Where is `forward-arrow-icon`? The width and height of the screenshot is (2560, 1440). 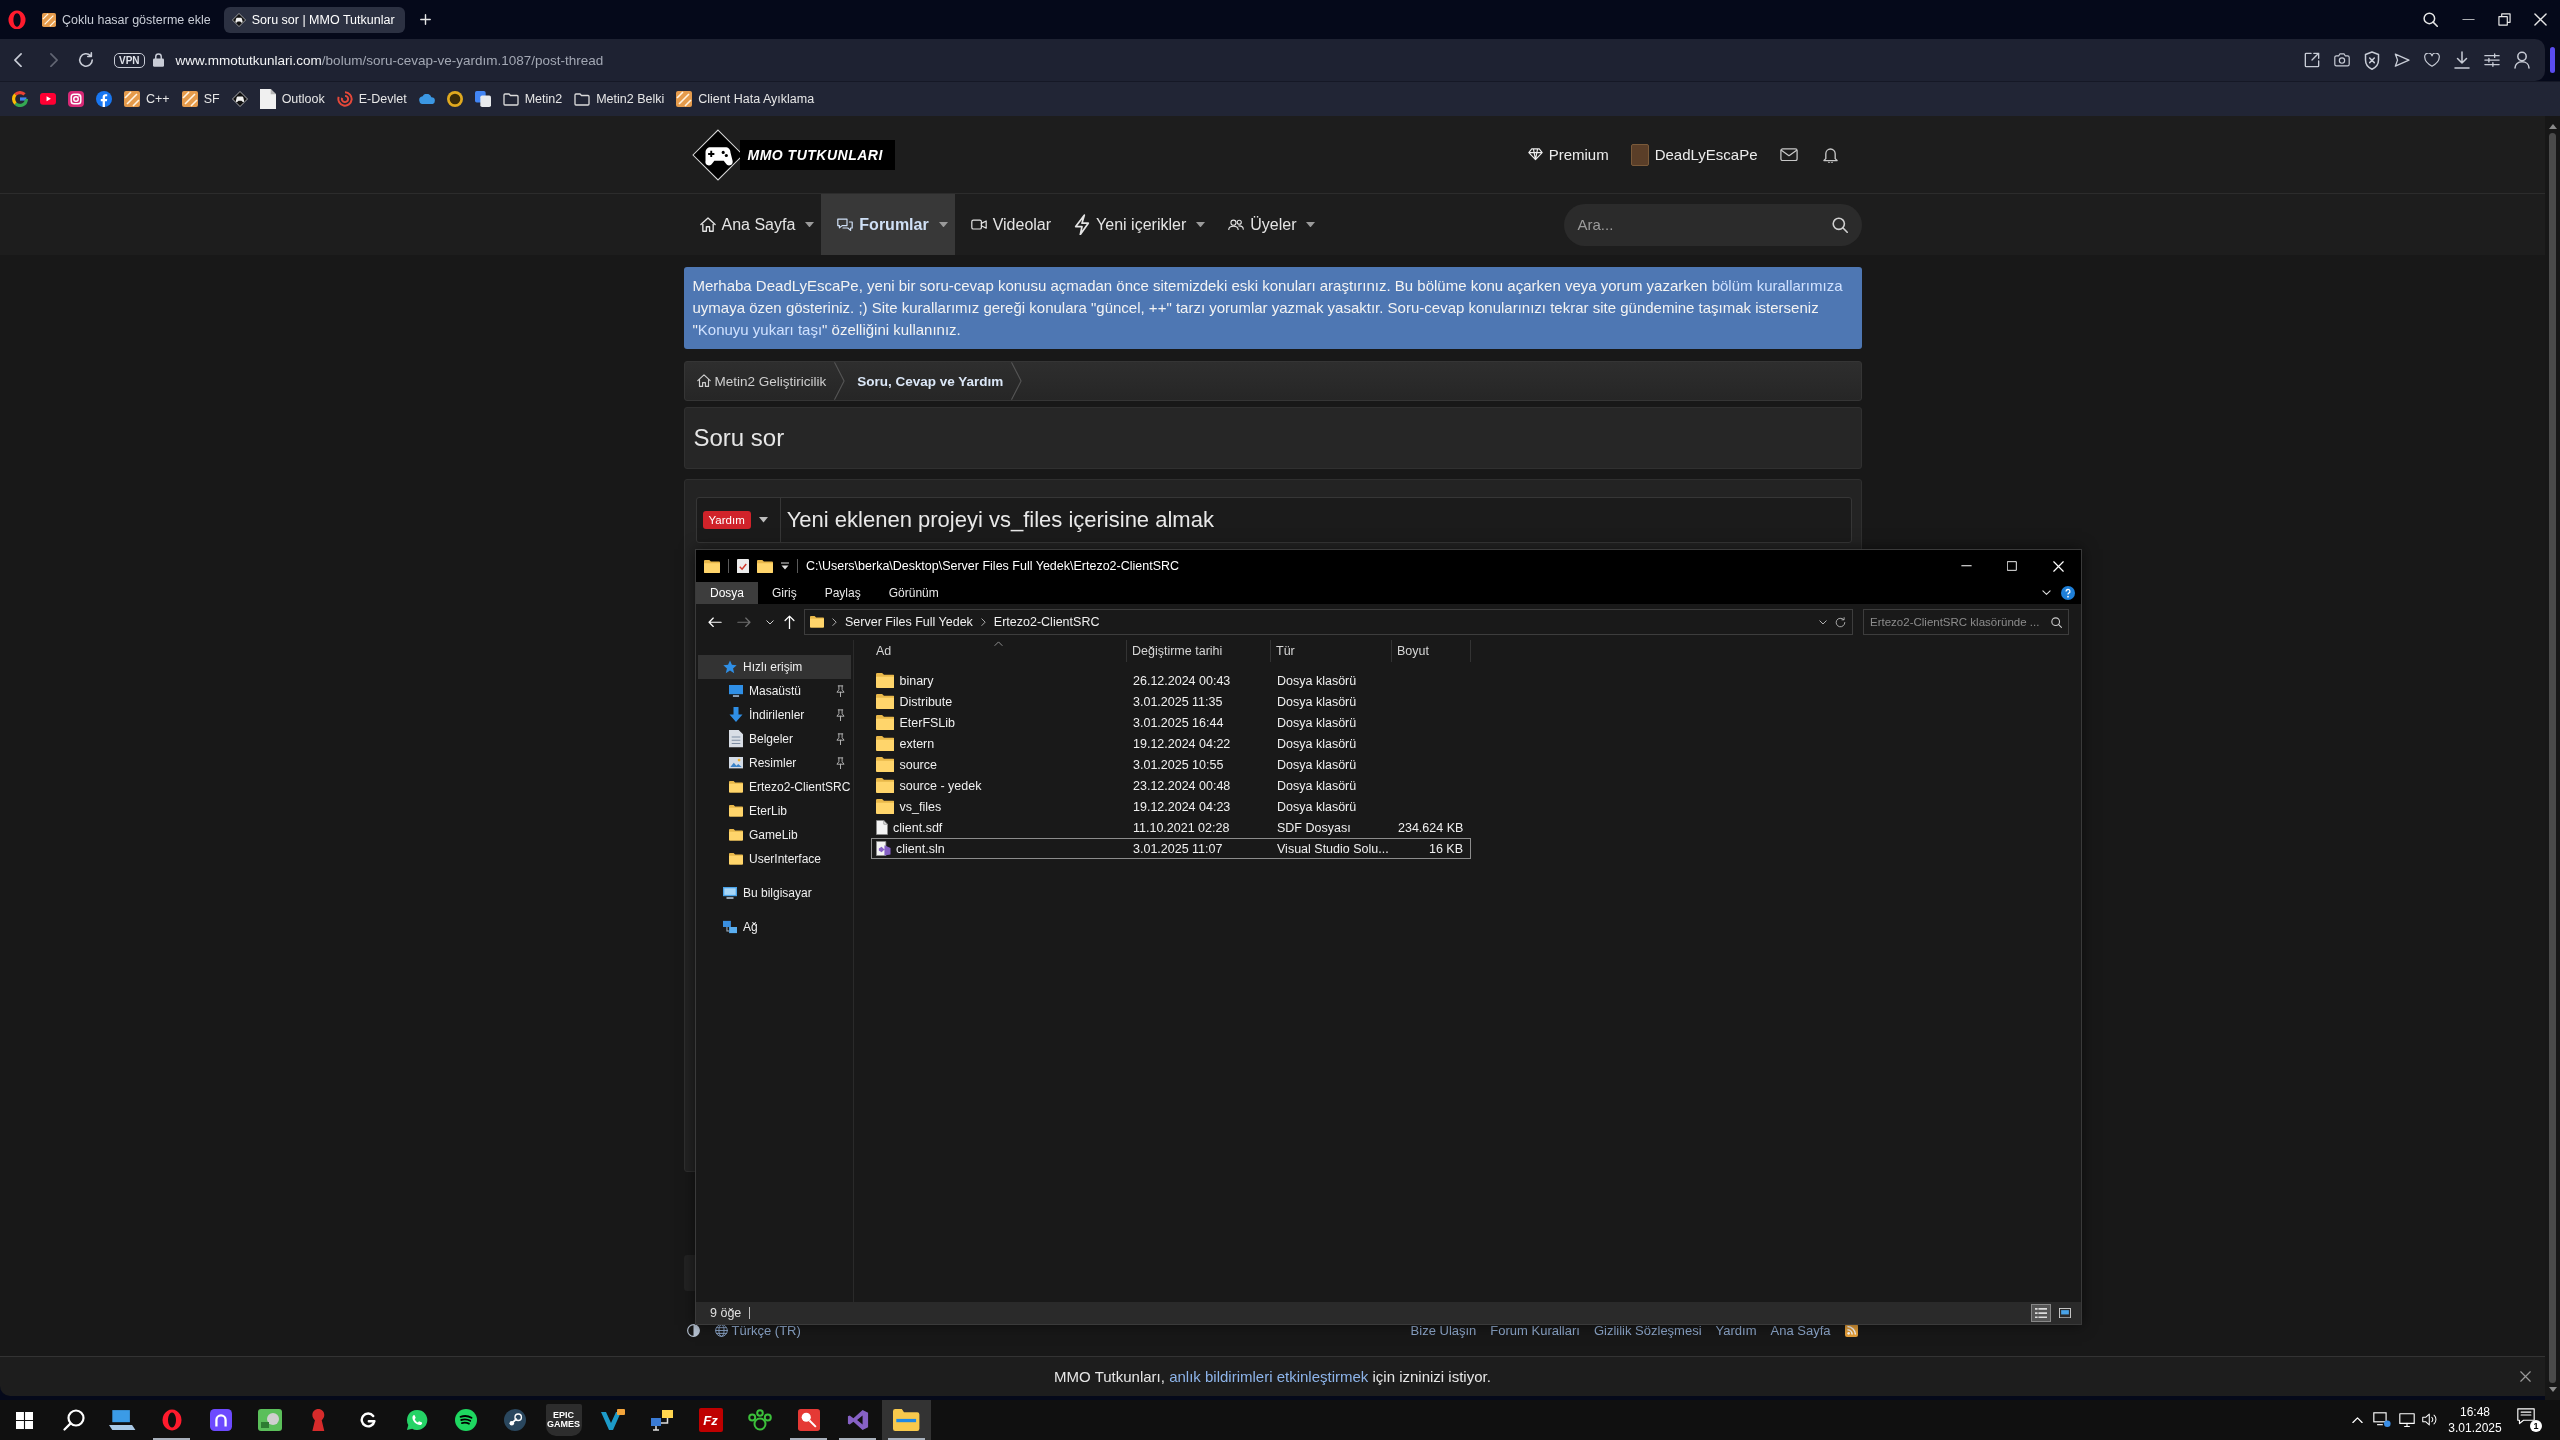 forward-arrow-icon is located at coordinates (744, 622).